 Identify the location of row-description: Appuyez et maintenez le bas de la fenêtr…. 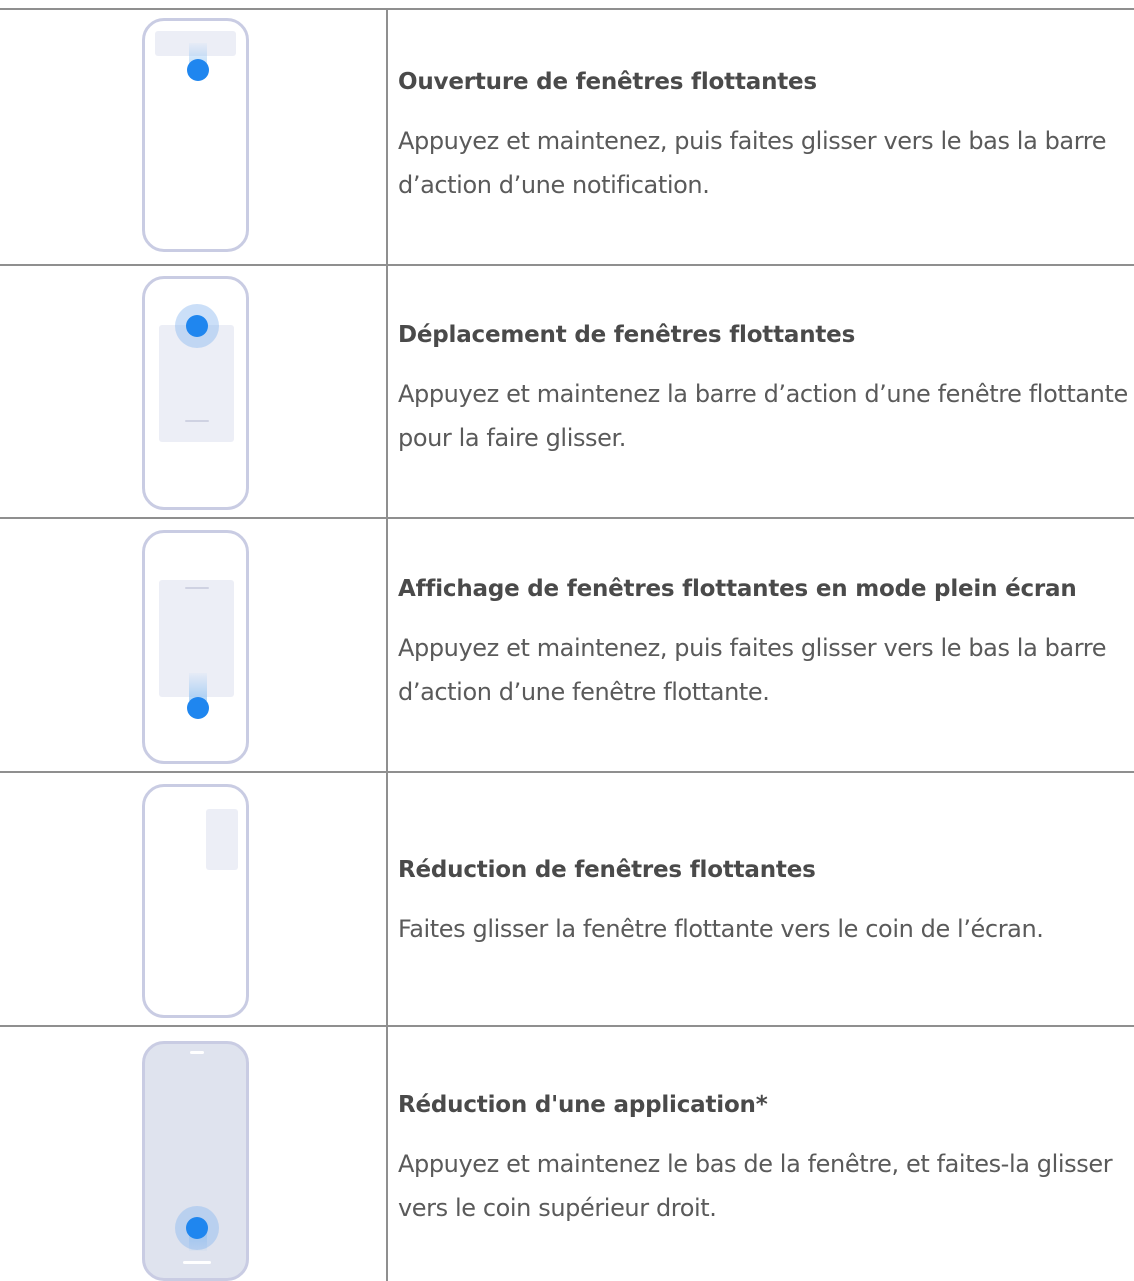
(755, 1186).